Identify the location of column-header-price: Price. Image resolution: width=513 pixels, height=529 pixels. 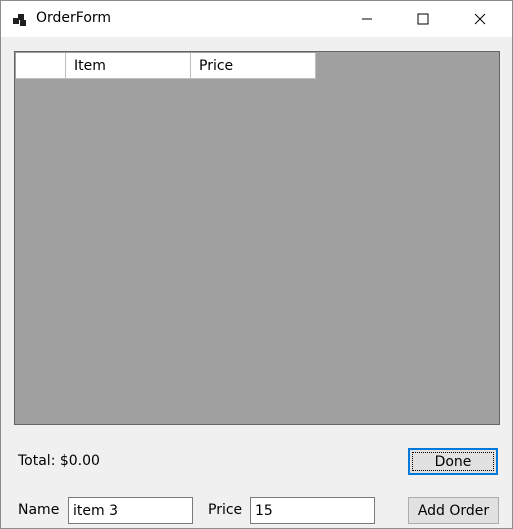
(253, 66).